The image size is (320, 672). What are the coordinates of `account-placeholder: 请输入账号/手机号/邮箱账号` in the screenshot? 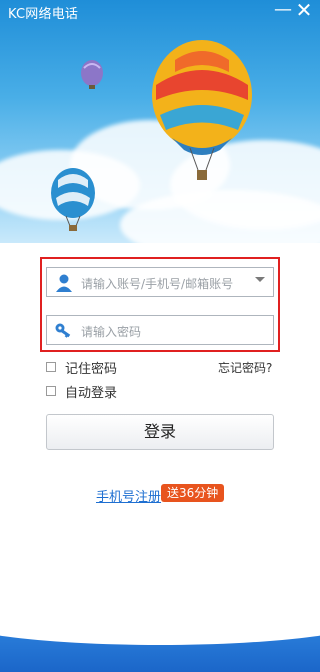 It's located at (157, 284).